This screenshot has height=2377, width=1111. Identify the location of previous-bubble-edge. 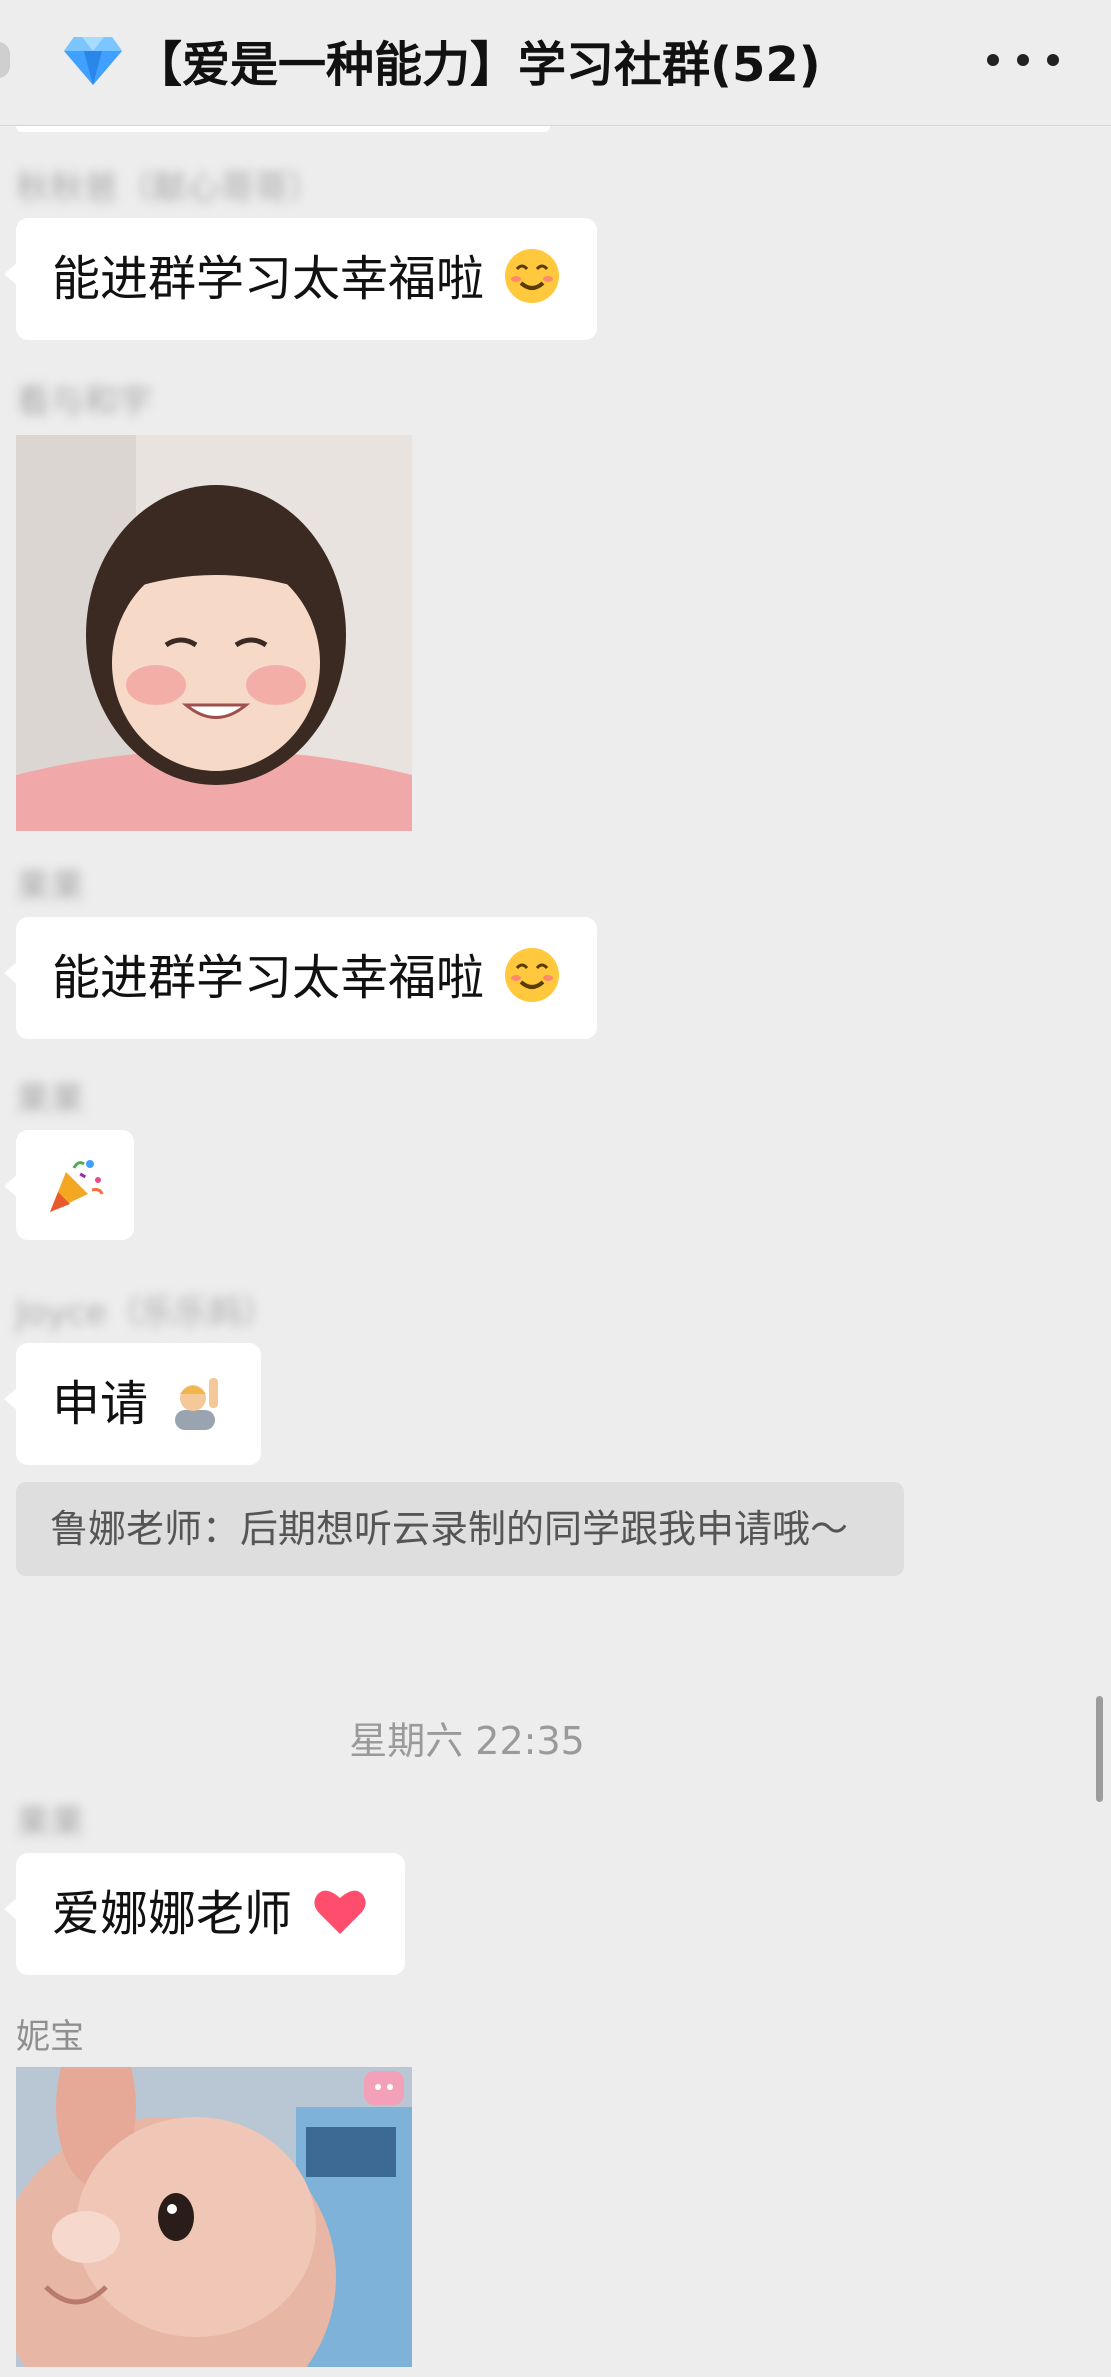
(283, 129).